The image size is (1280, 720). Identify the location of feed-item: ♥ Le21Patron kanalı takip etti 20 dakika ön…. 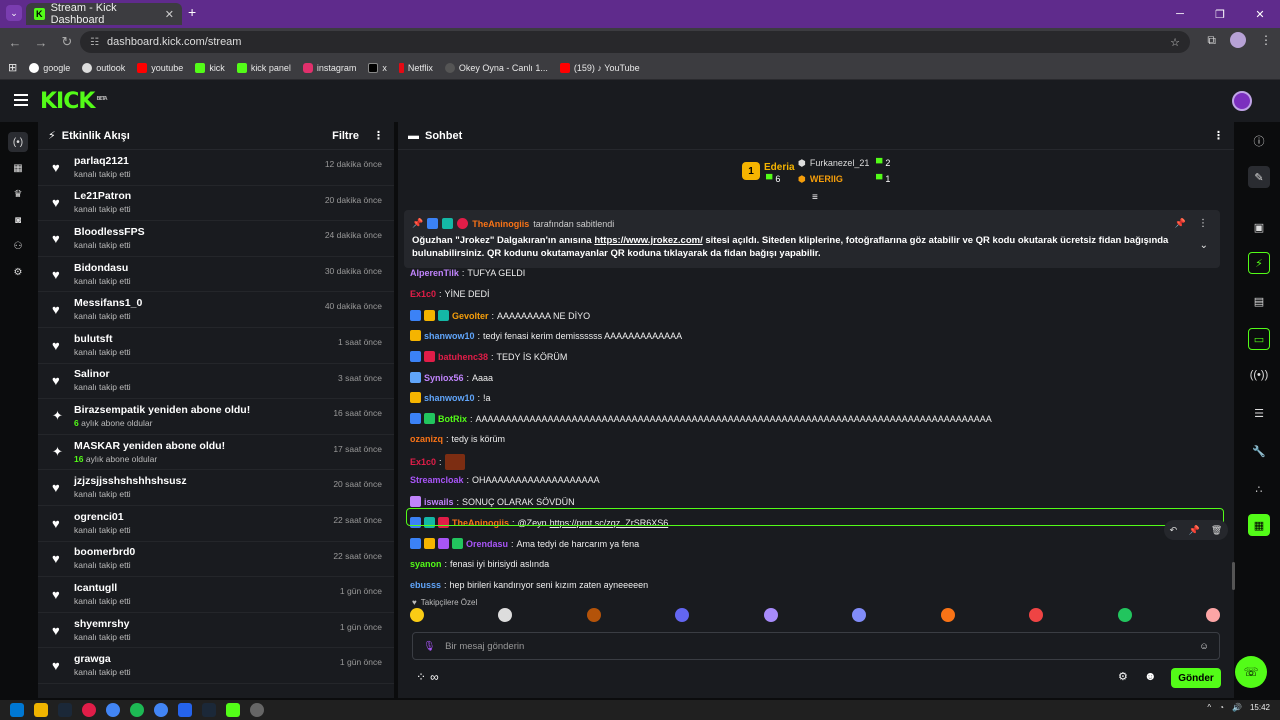
(216, 204).